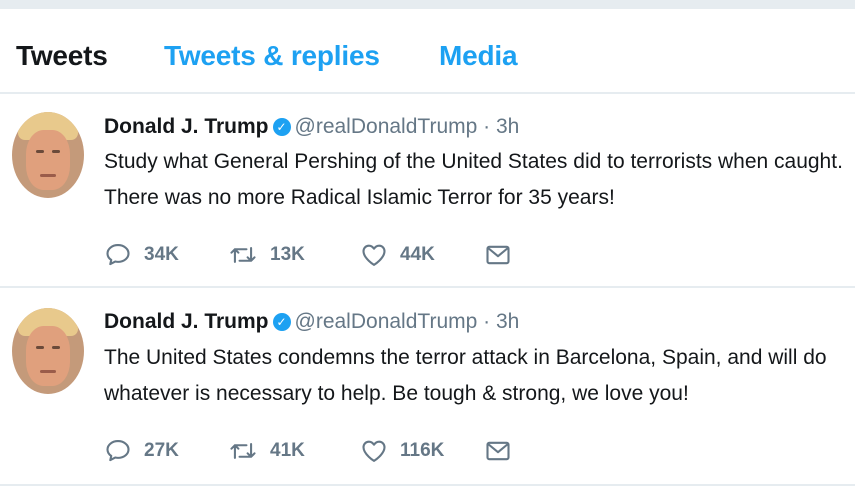 Image resolution: width=855 pixels, height=495 pixels. Describe the element at coordinates (417, 254) in the screenshot. I see `like-count: 44K` at that location.